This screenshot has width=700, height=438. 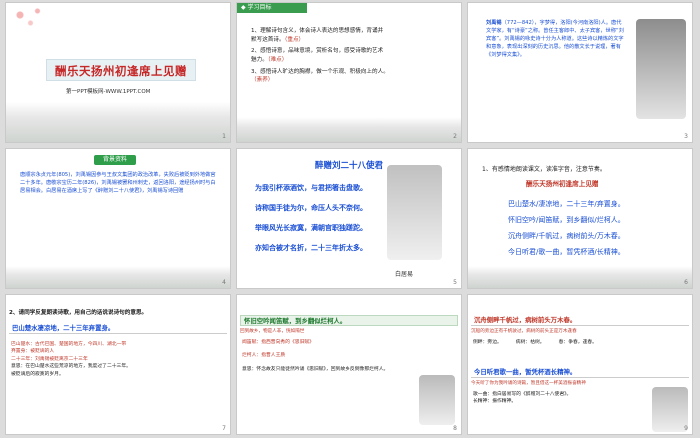 I want to click on poem-line: 亦知合被才名折，二十三年折太多。, so click(x=311, y=248).